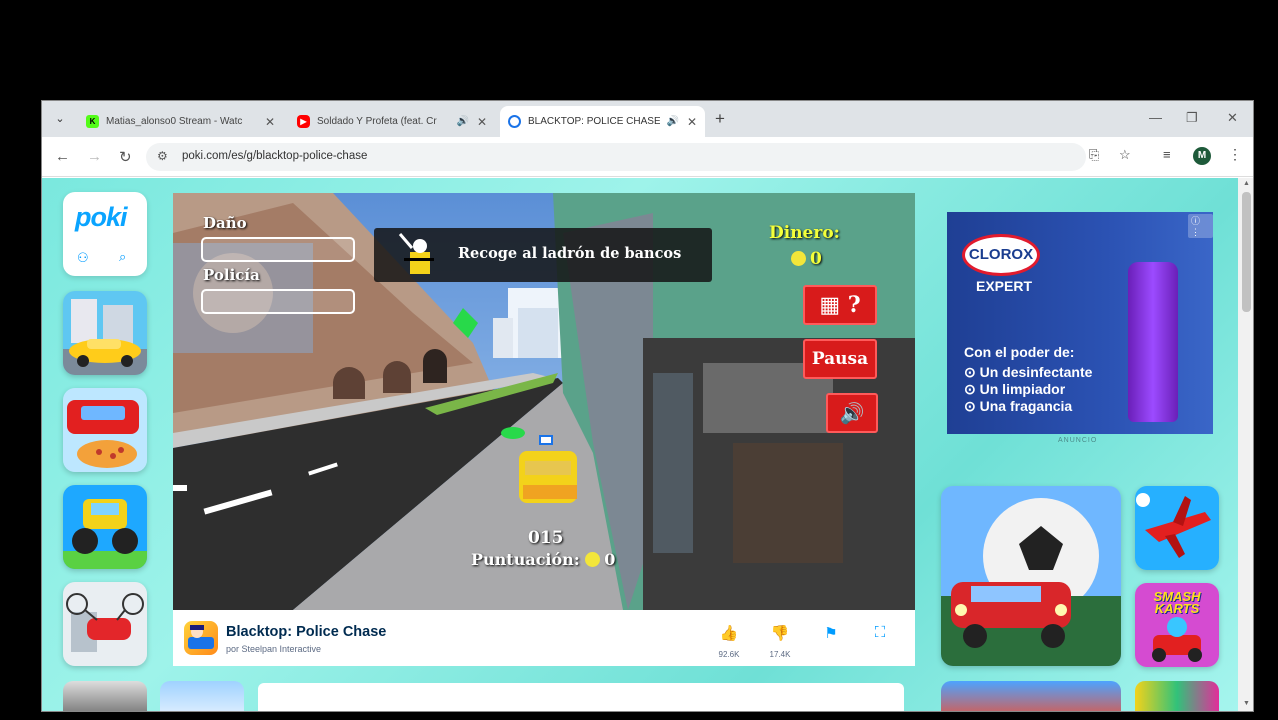  What do you see at coordinates (514, 121) in the screenshot?
I see `poki-icon` at bounding box center [514, 121].